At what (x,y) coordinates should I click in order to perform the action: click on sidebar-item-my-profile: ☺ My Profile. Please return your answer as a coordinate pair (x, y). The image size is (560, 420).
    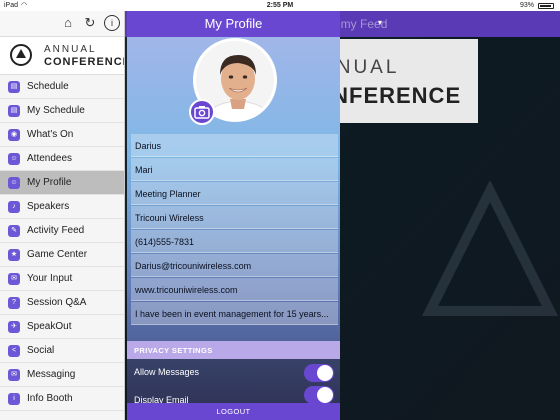
    Looking at the image, I should click on (62, 183).